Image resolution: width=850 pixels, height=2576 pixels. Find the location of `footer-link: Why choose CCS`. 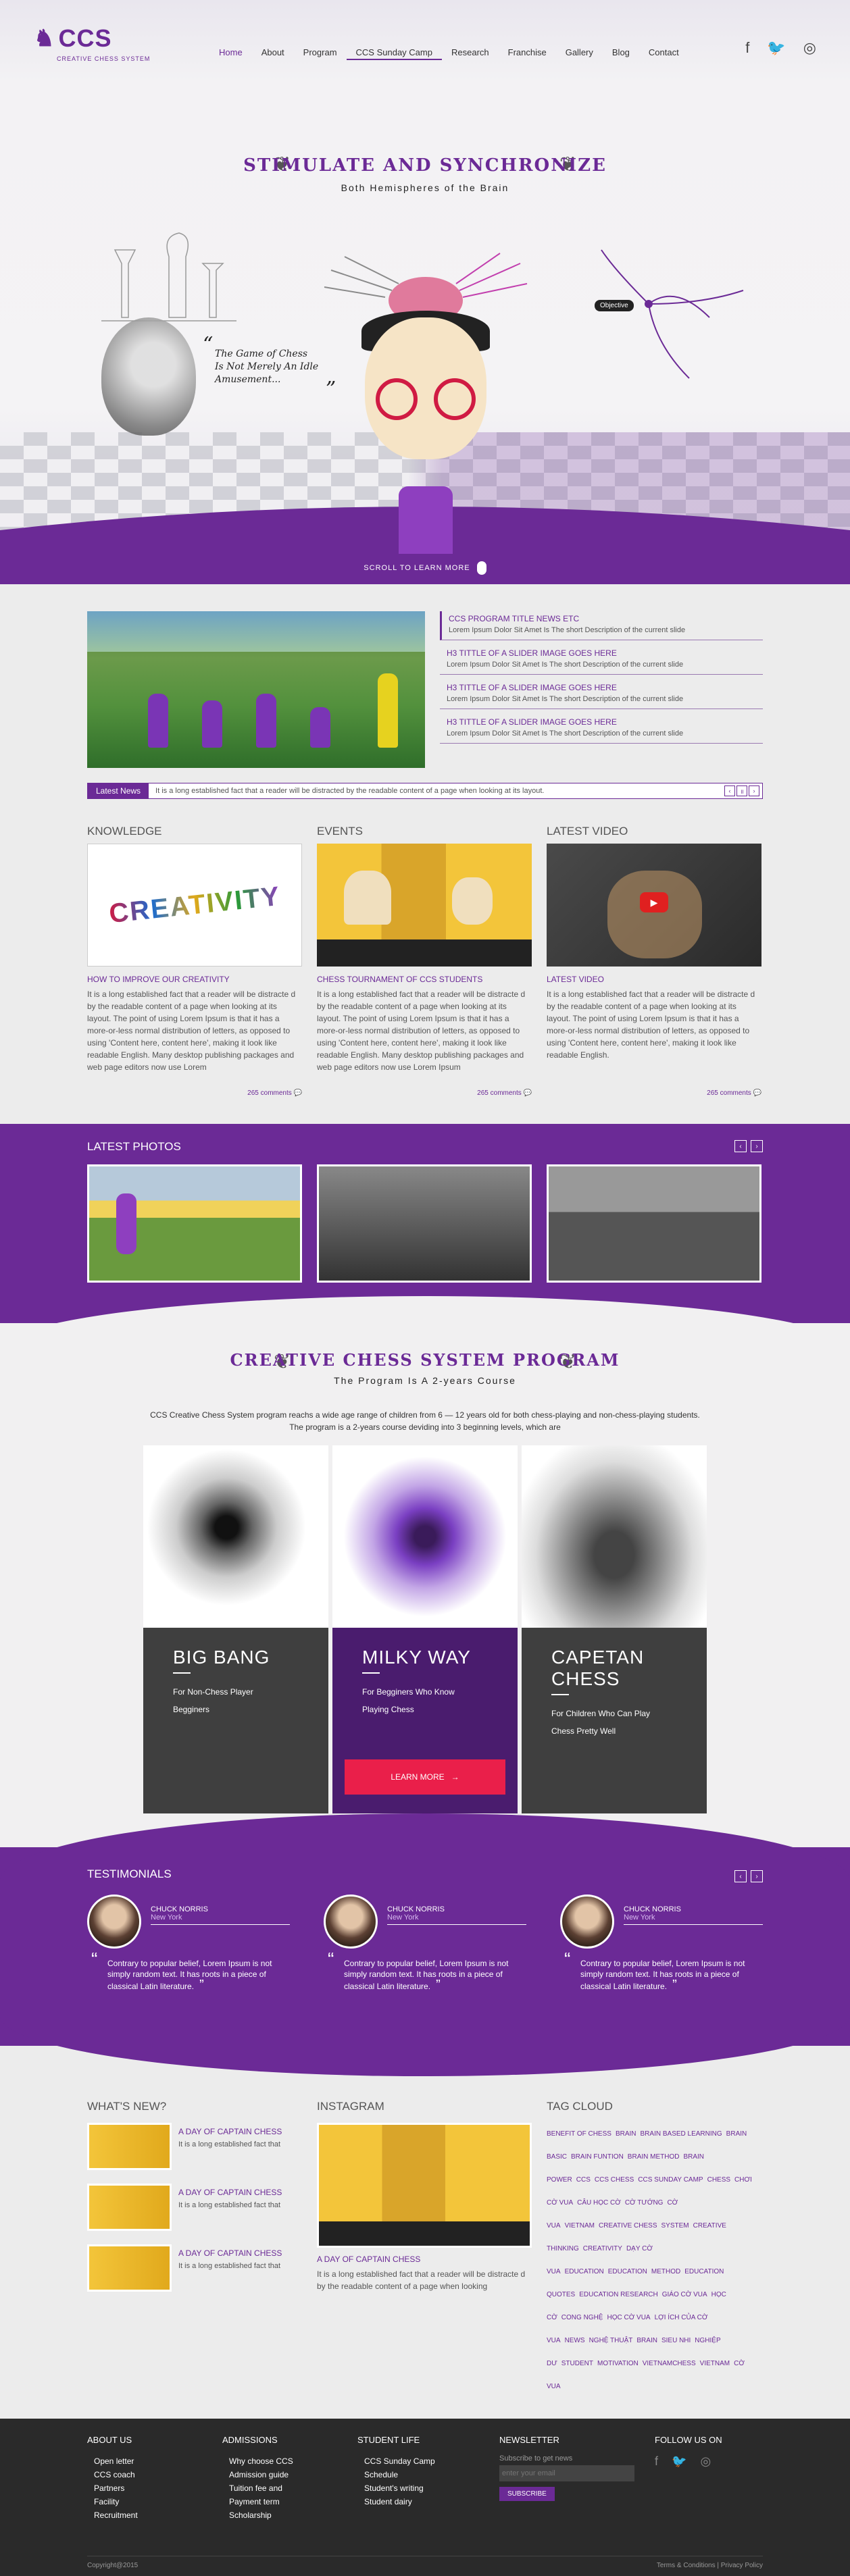

footer-link: Why choose CCS is located at coordinates (293, 2461).